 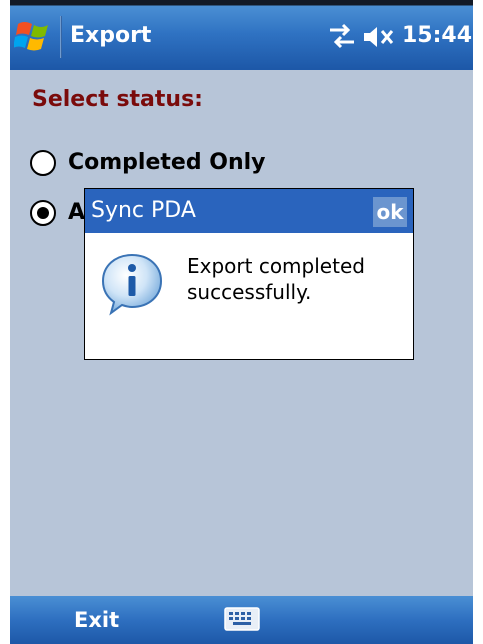 What do you see at coordinates (167, 162) in the screenshot?
I see `radio-label-completed-only: Completed Only` at bounding box center [167, 162].